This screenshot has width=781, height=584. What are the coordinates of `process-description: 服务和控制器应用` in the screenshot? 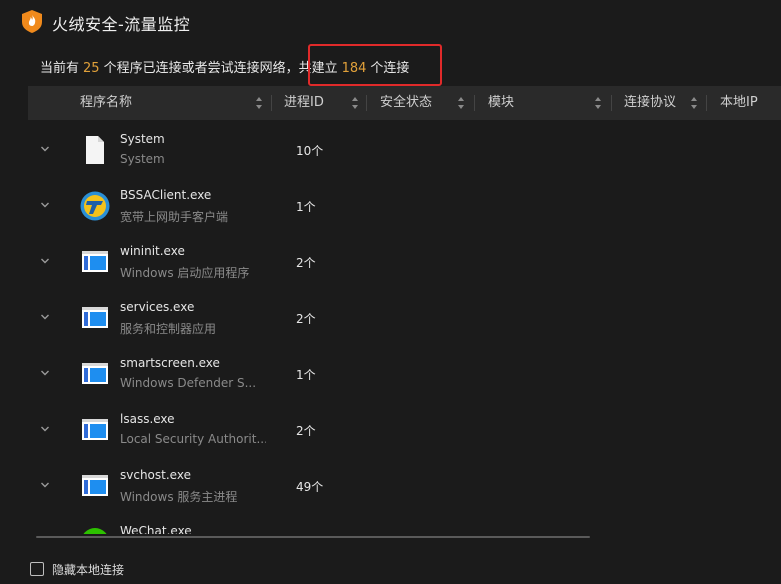 It's located at (168, 329).